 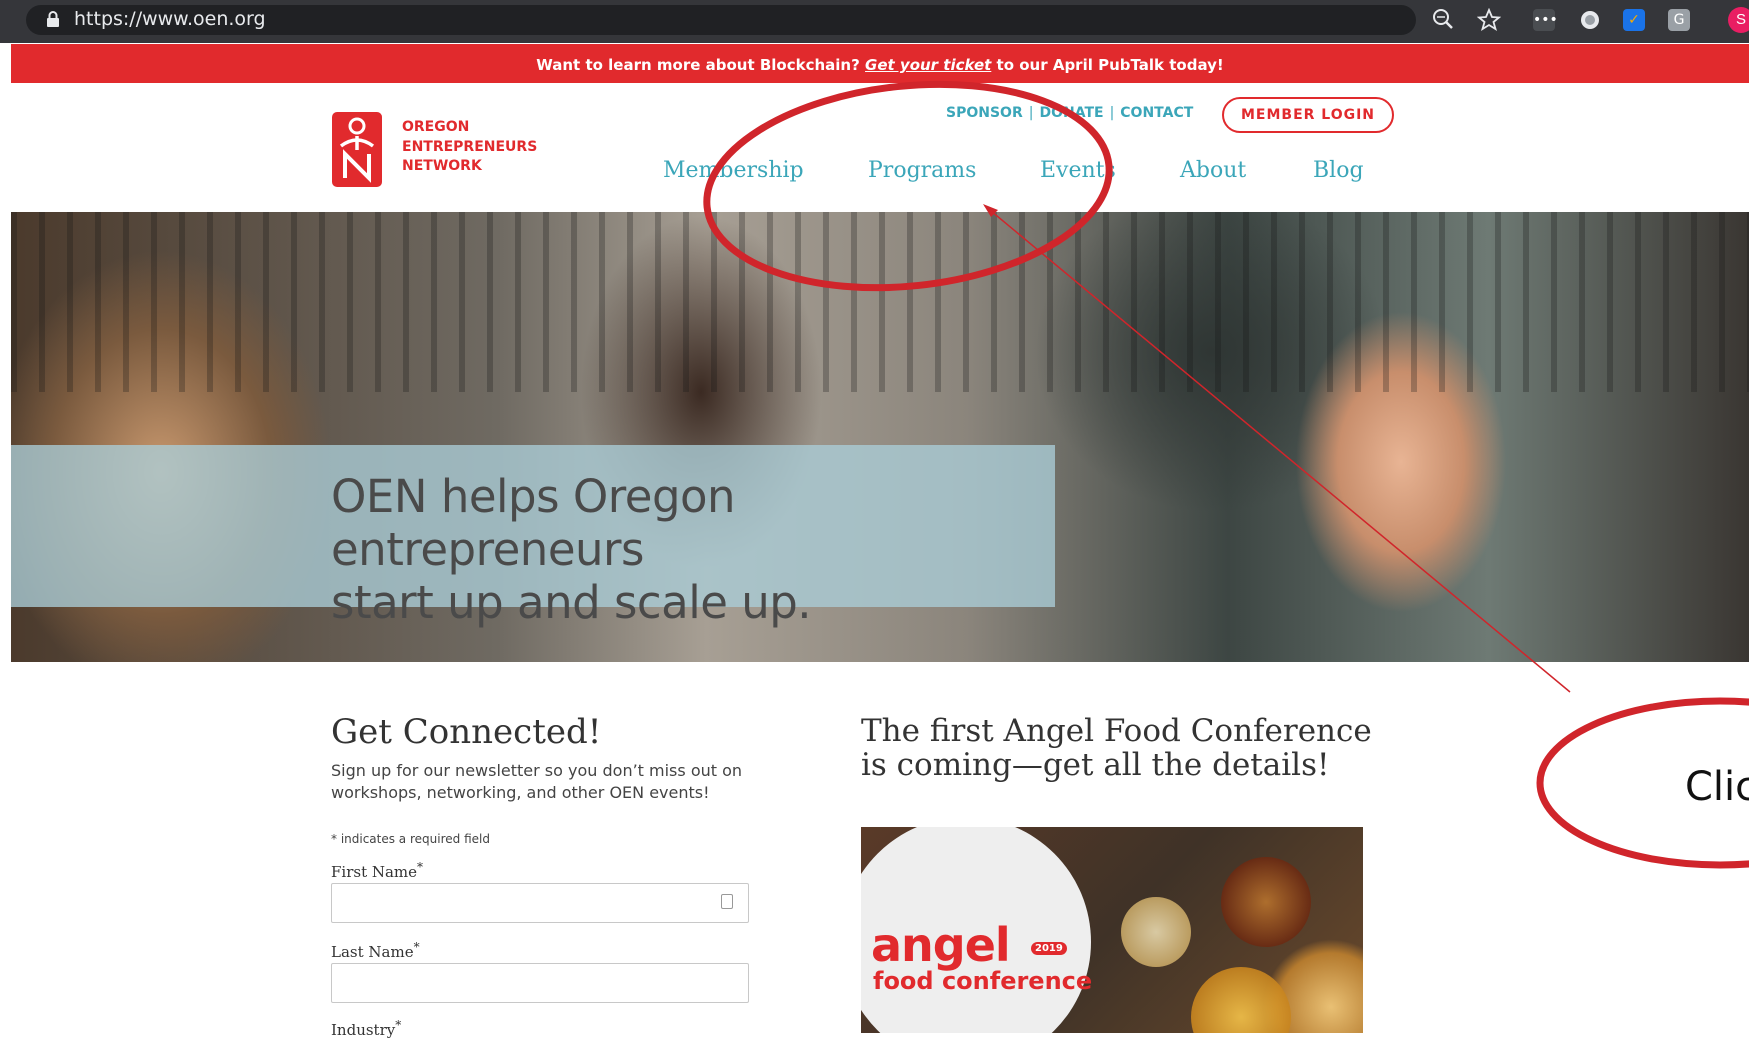 I want to click on extension-circle-icon, so click(x=1590, y=20).